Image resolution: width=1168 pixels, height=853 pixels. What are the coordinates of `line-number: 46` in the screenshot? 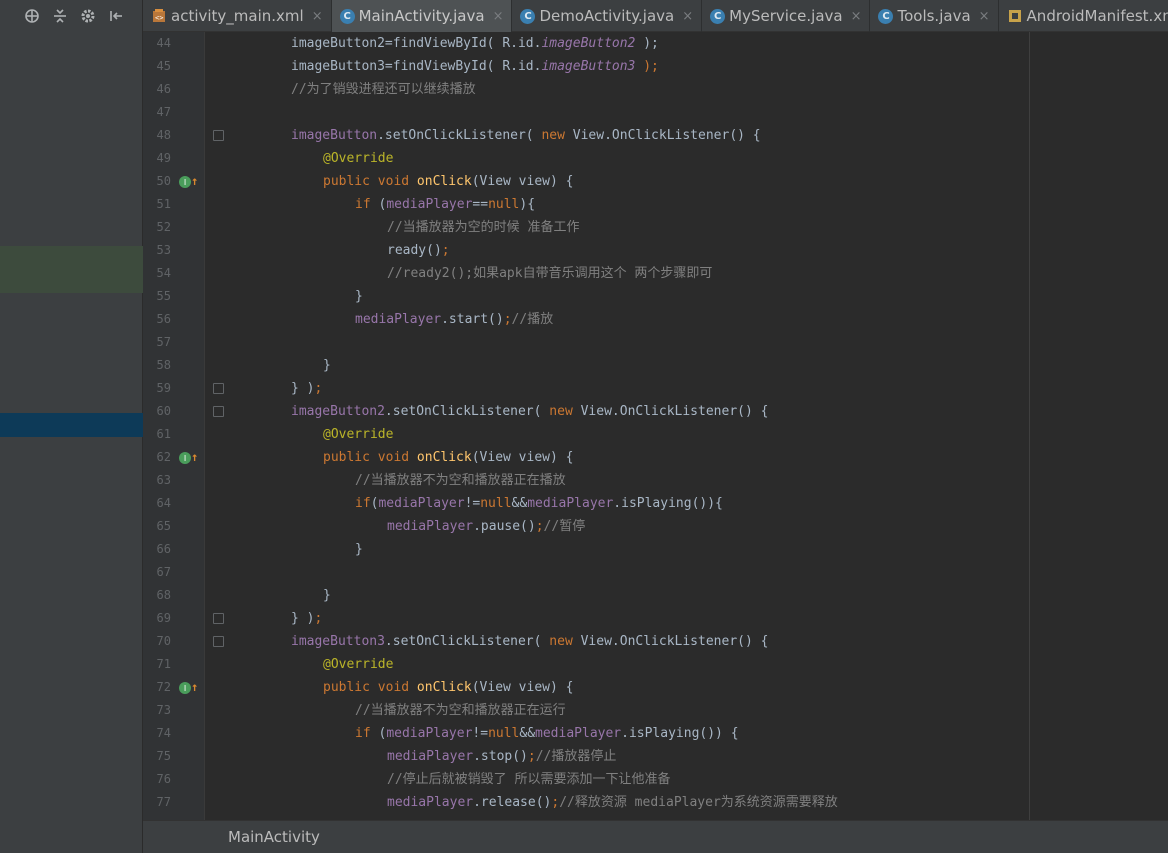 It's located at (163, 89).